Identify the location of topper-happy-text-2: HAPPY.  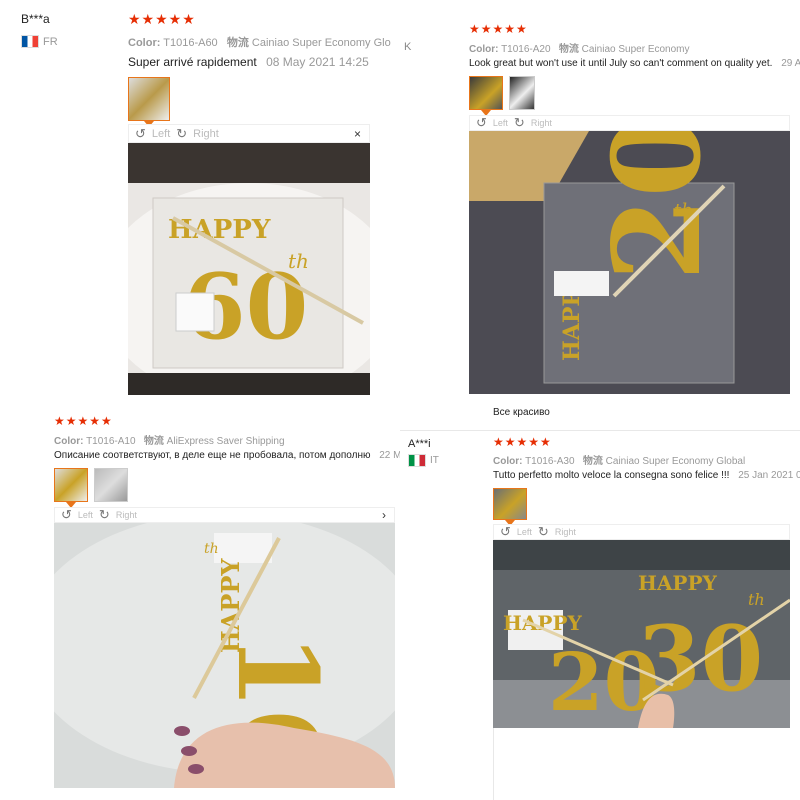
(677, 583).